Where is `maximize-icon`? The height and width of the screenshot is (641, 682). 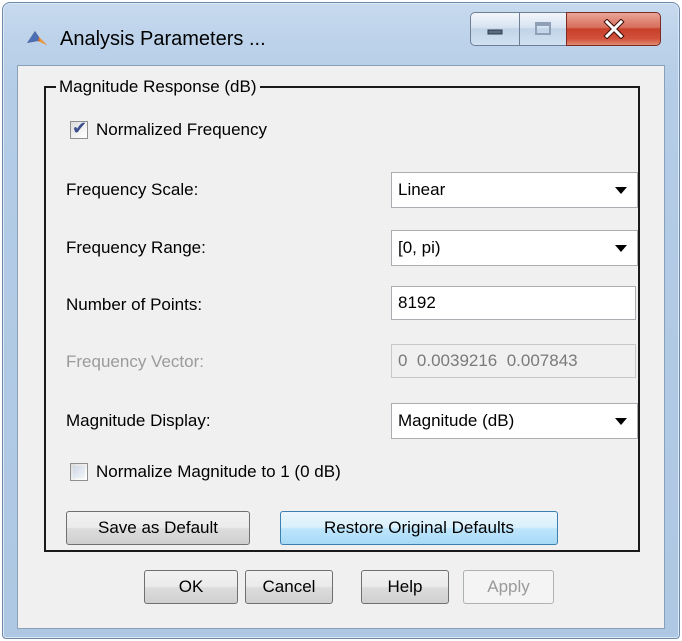 maximize-icon is located at coordinates (543, 28).